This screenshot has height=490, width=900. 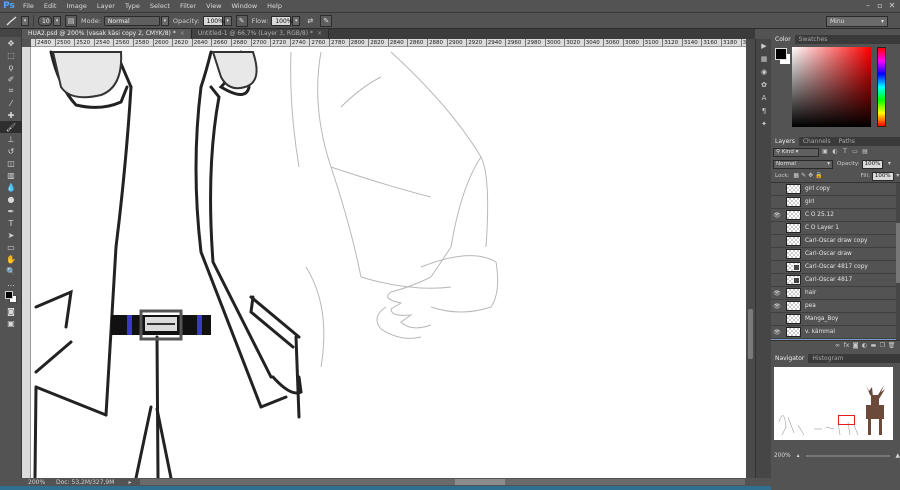 I want to click on panel-foreground-color, so click(x=781, y=54).